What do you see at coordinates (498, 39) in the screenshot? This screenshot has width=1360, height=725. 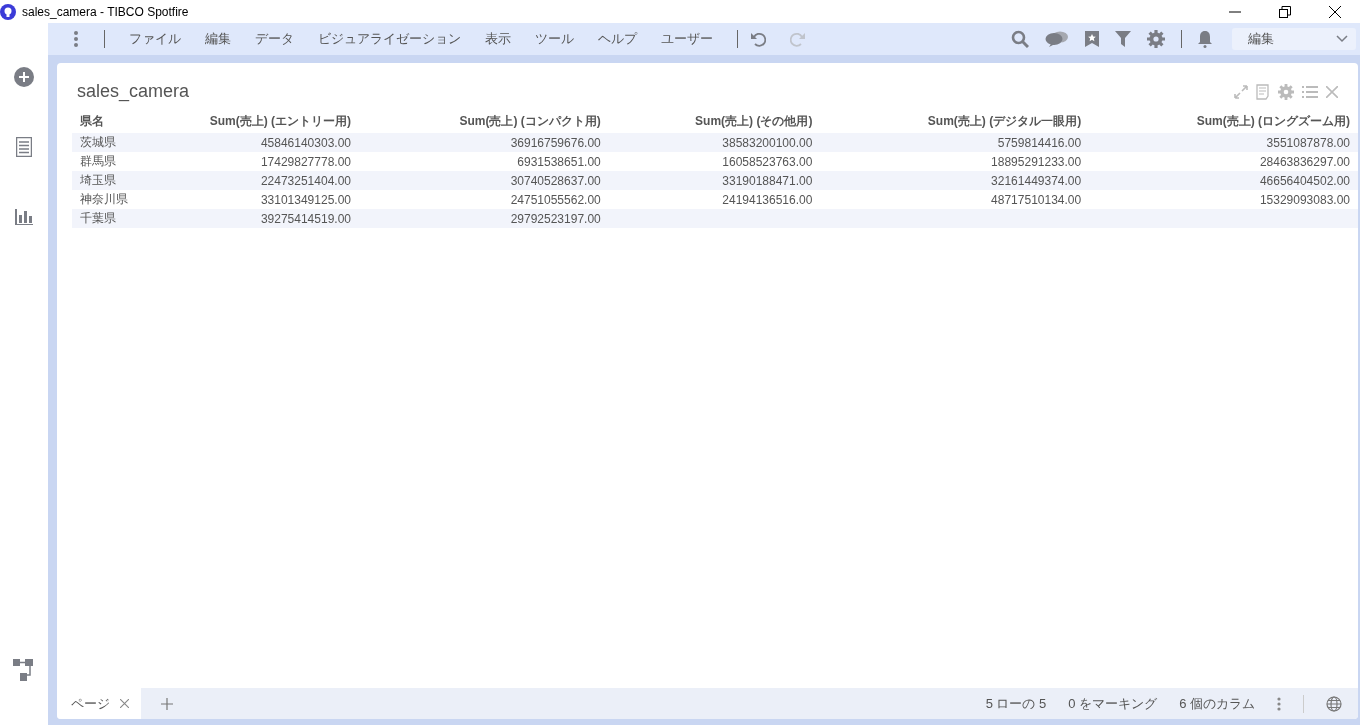 I see `menu-item: 表示` at bounding box center [498, 39].